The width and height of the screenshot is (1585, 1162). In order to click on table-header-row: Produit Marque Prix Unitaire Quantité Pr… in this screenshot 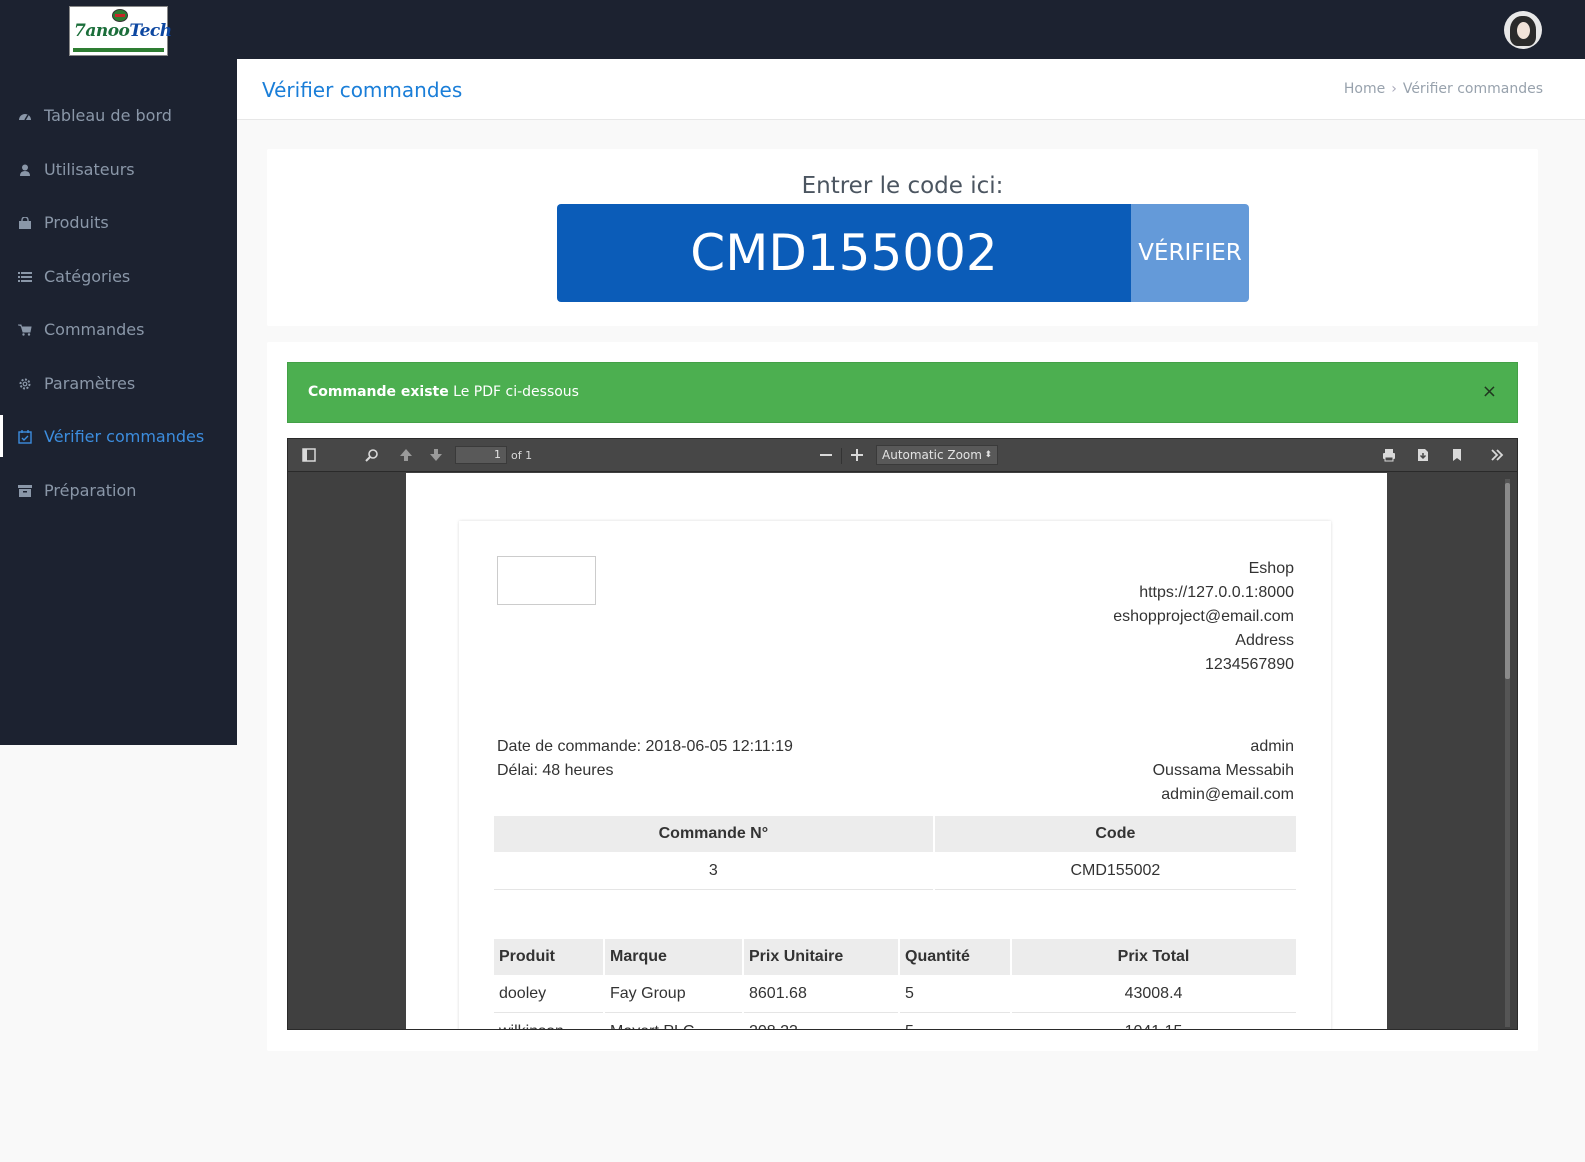, I will do `click(895, 957)`.